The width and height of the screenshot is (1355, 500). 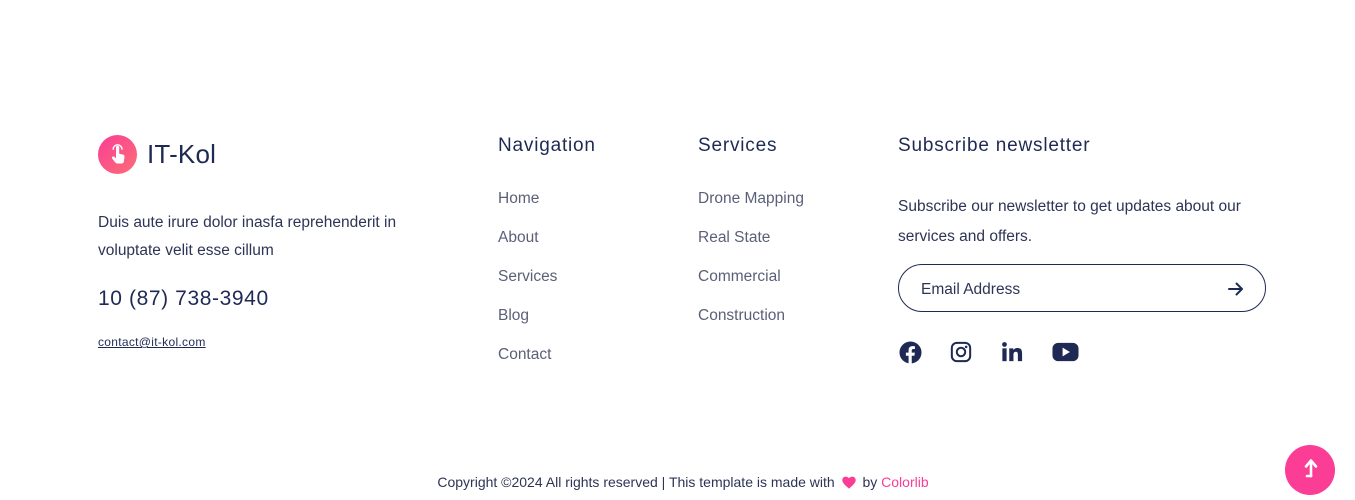 What do you see at coordinates (524, 354) in the screenshot?
I see `nav-link: Contact` at bounding box center [524, 354].